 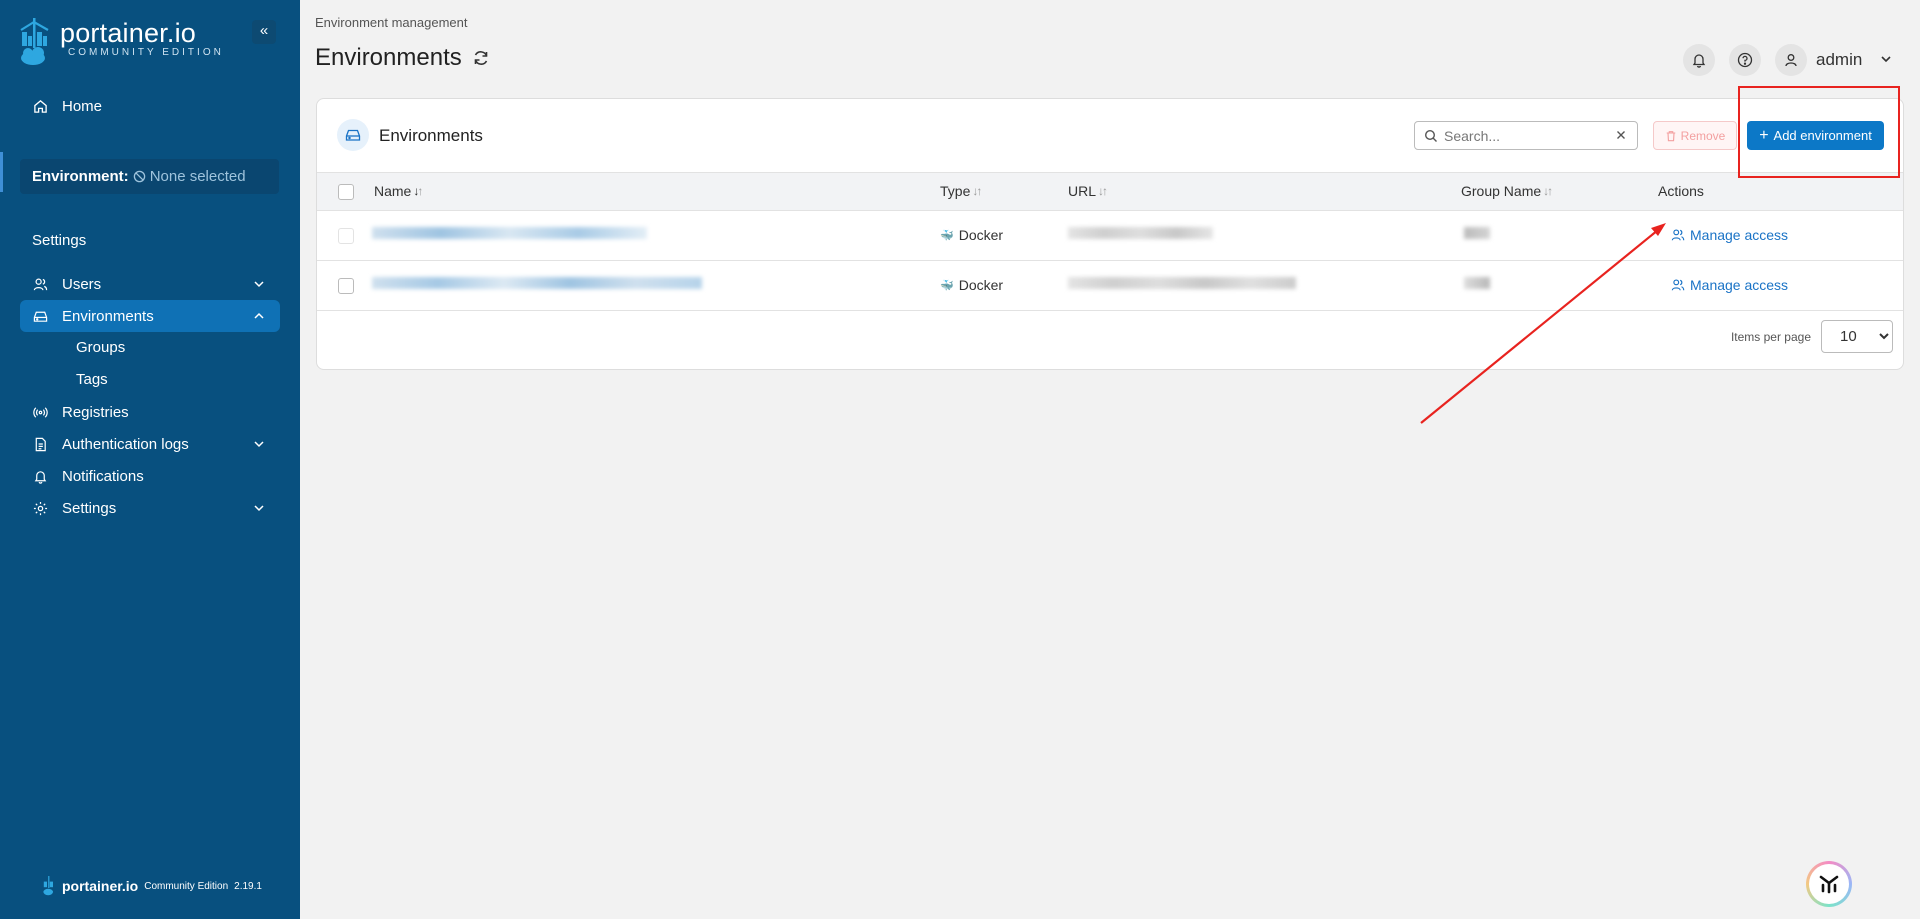 What do you see at coordinates (1088, 191) in the screenshot?
I see `column-header-url: URL ↓↑` at bounding box center [1088, 191].